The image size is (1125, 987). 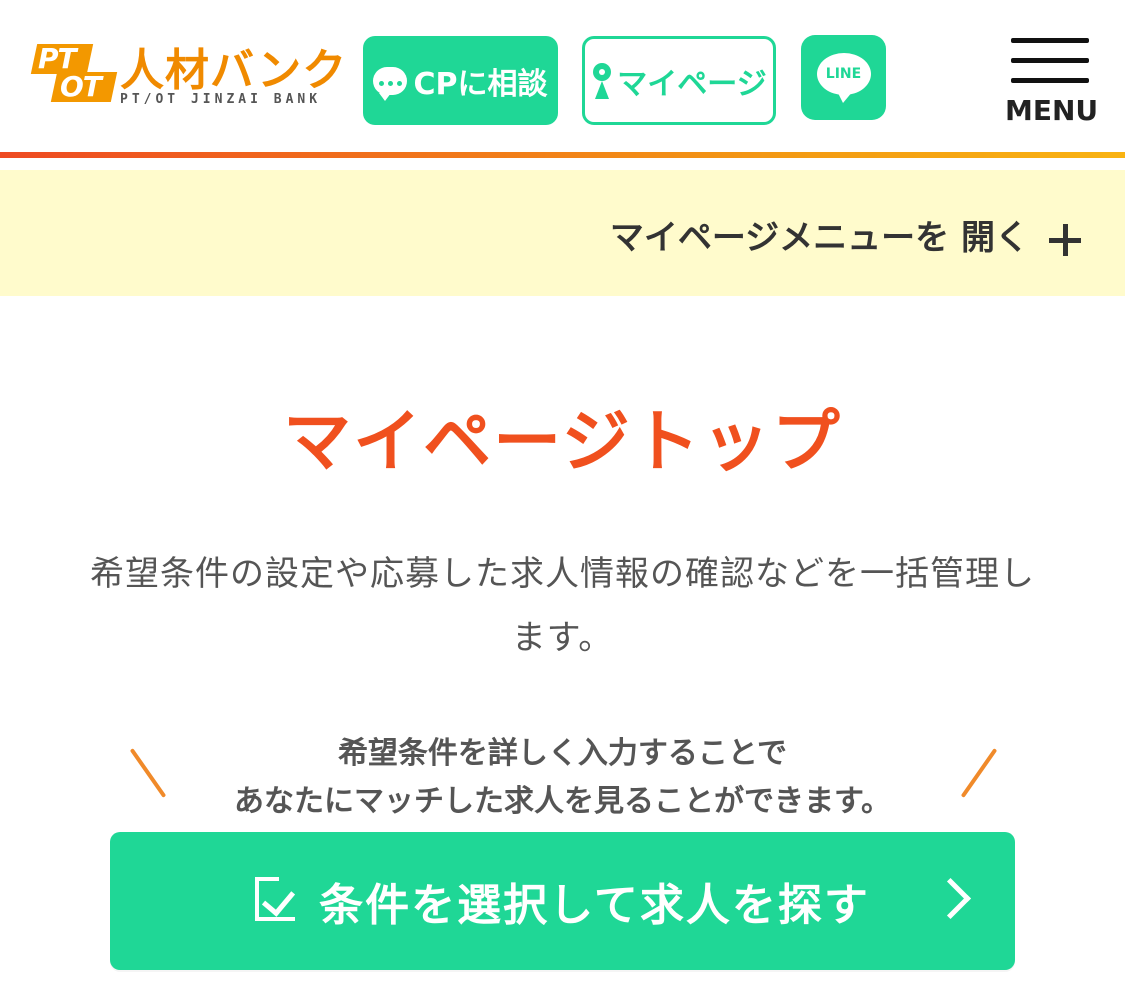 What do you see at coordinates (1050, 40) in the screenshot?
I see `hamburger-icon` at bounding box center [1050, 40].